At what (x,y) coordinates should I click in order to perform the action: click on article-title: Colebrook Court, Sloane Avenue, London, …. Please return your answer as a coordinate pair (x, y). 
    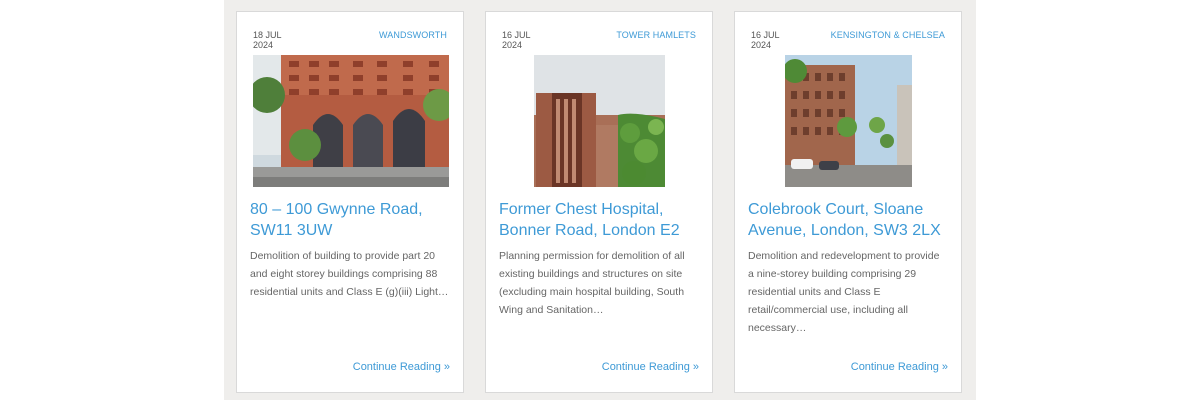
    Looking at the image, I should click on (850, 220).